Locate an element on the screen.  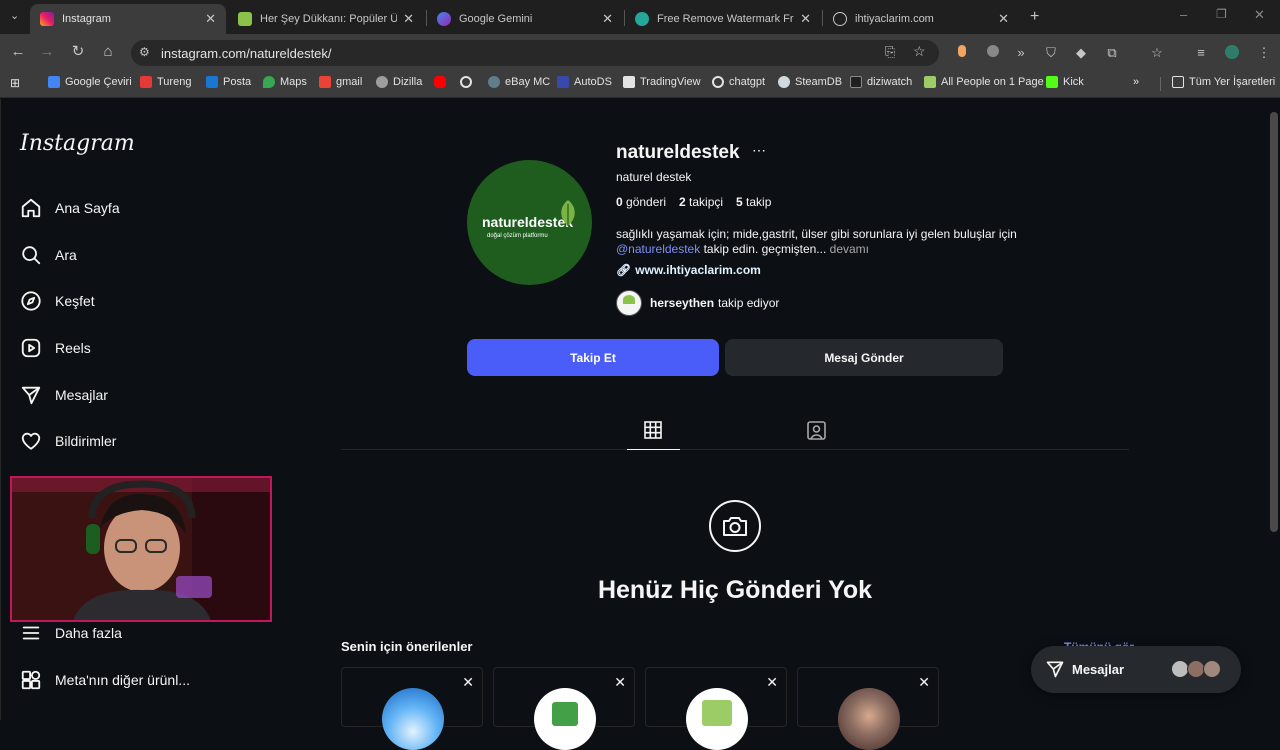
media-controls-icon: ≡ is located at coordinates (1201, 53).